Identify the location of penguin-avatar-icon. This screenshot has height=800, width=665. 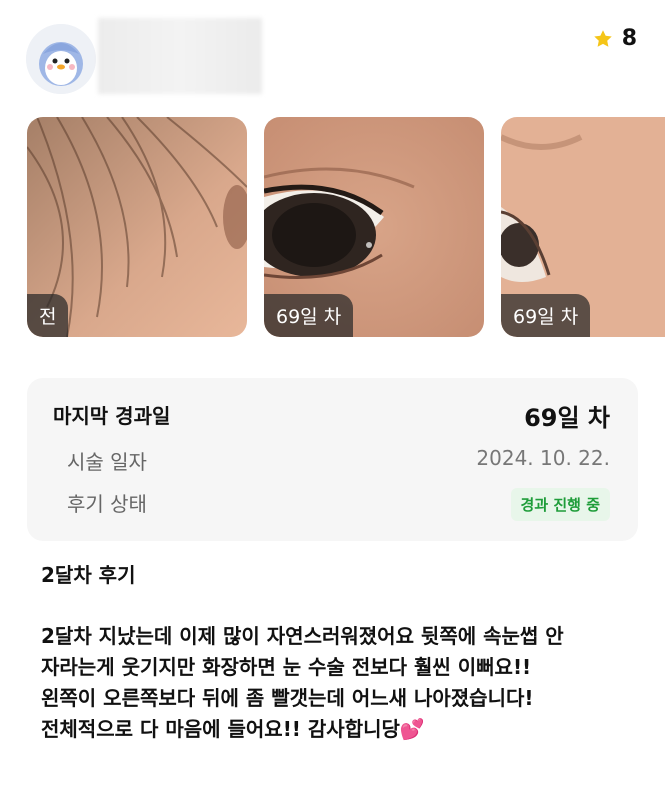
(61, 59).